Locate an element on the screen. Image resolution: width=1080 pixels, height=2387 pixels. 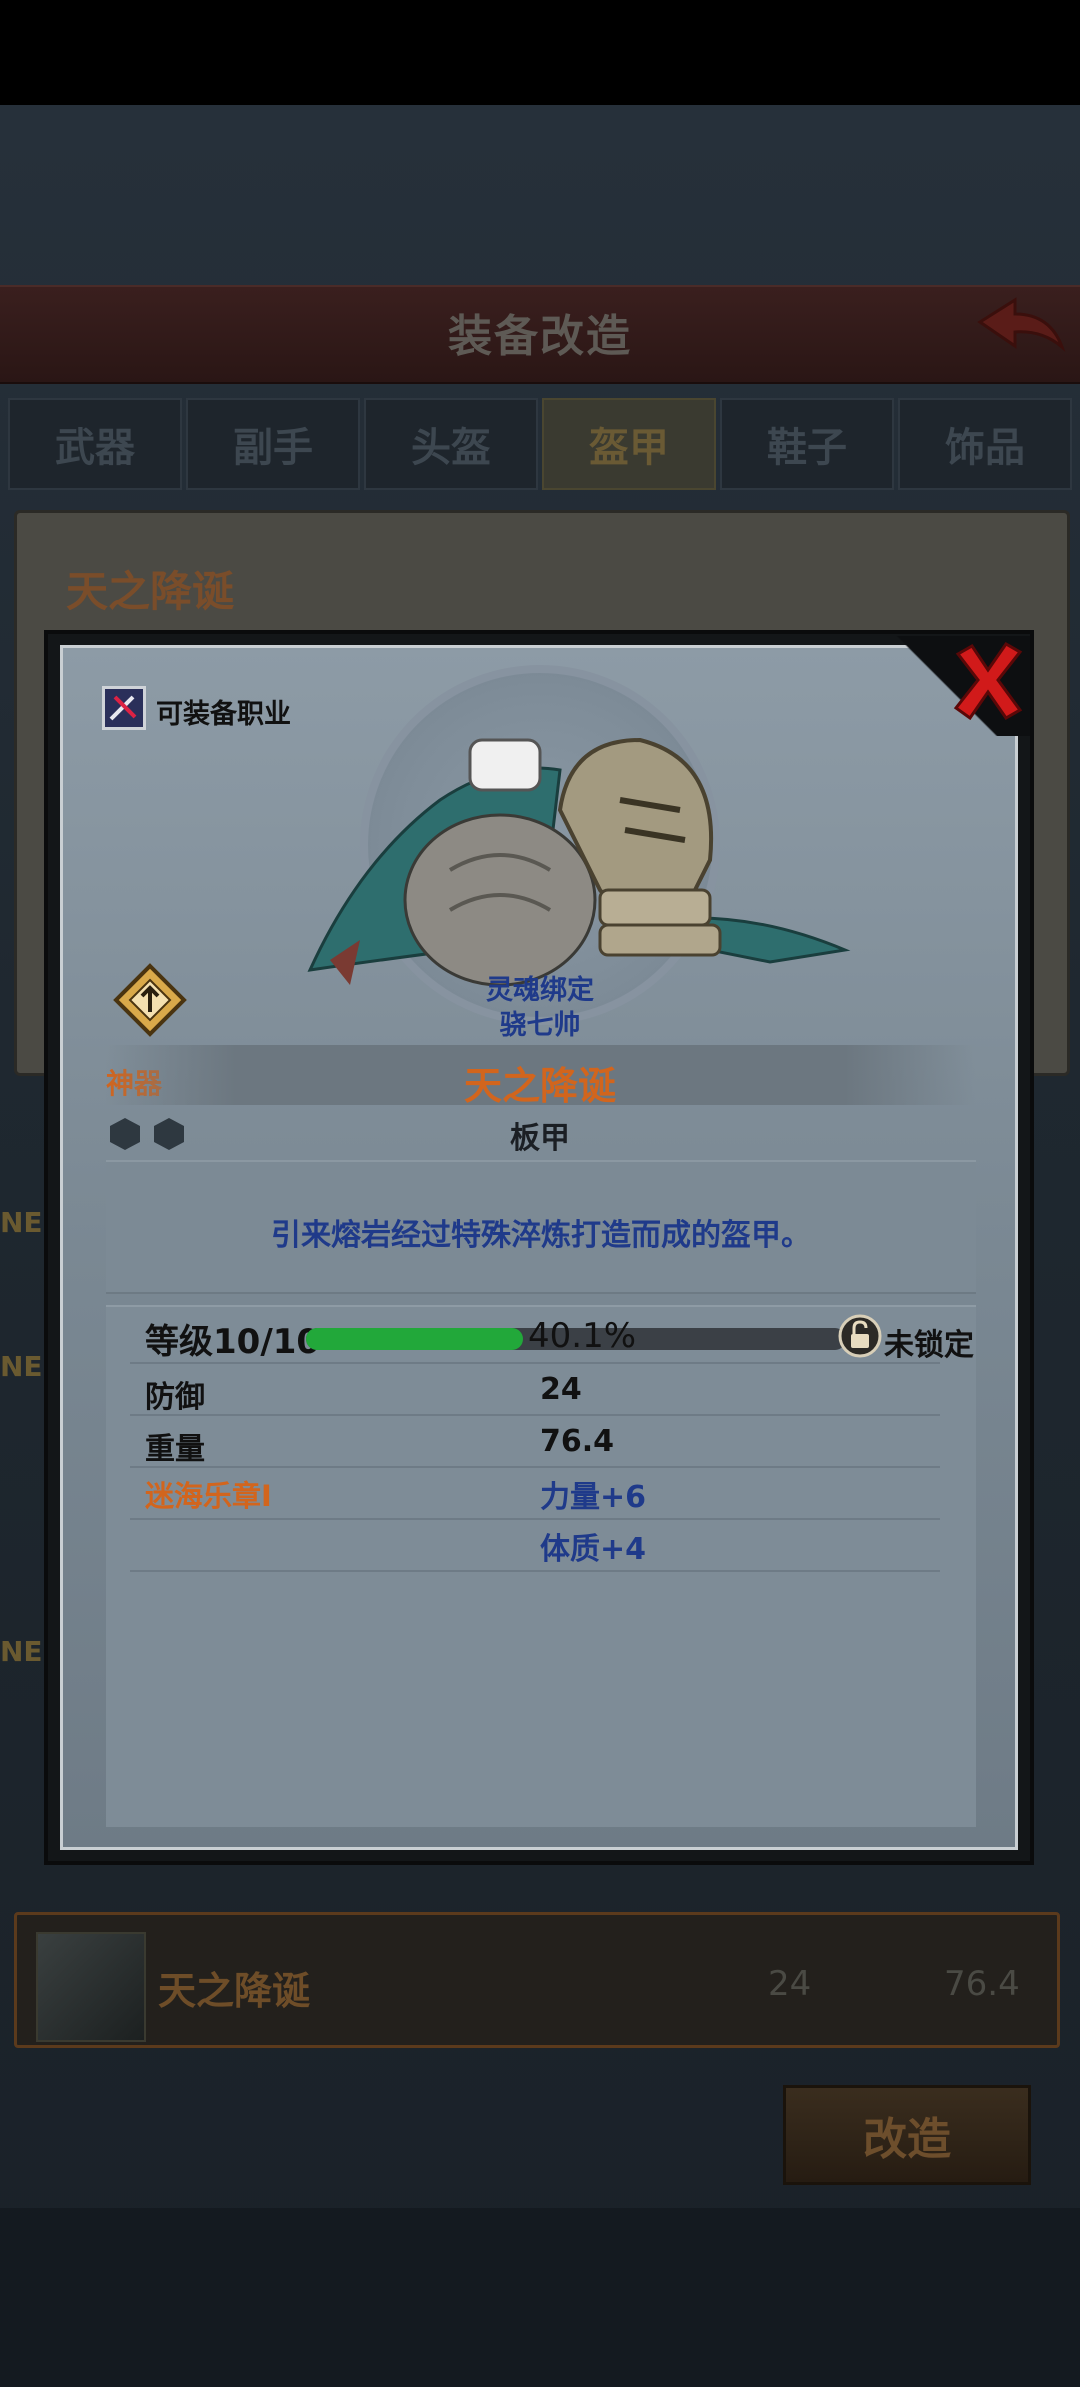
bottom-strip is located at coordinates (540, 2297).